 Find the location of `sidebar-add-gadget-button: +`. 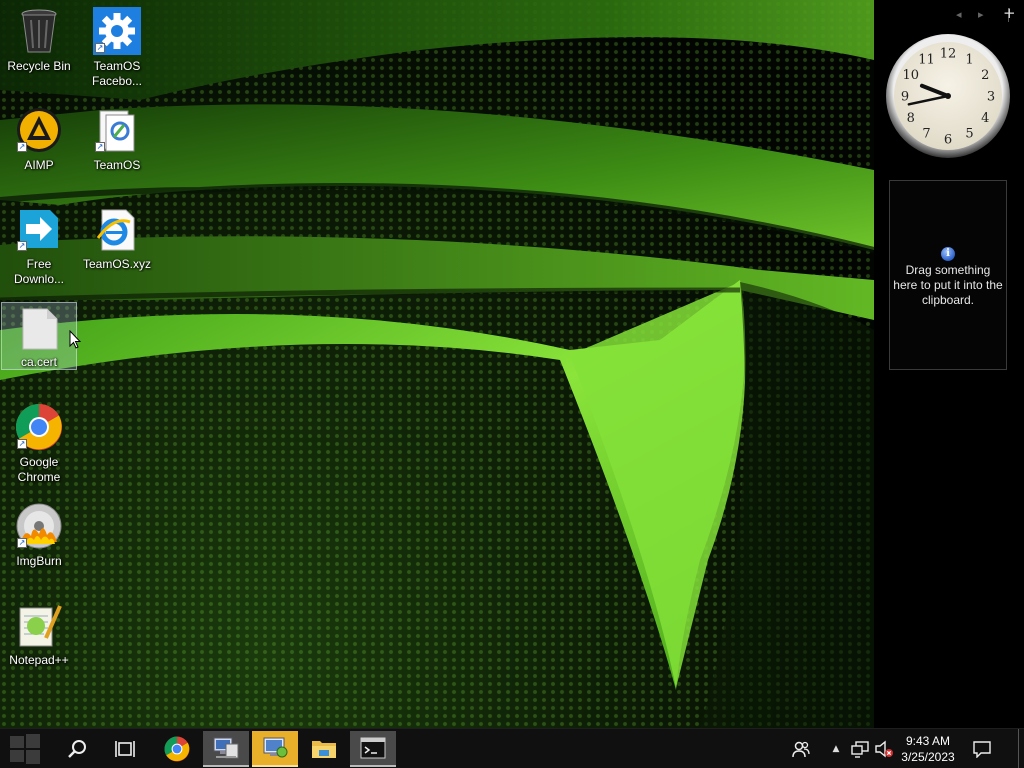

sidebar-add-gadget-button: + is located at coordinates (1009, 13).